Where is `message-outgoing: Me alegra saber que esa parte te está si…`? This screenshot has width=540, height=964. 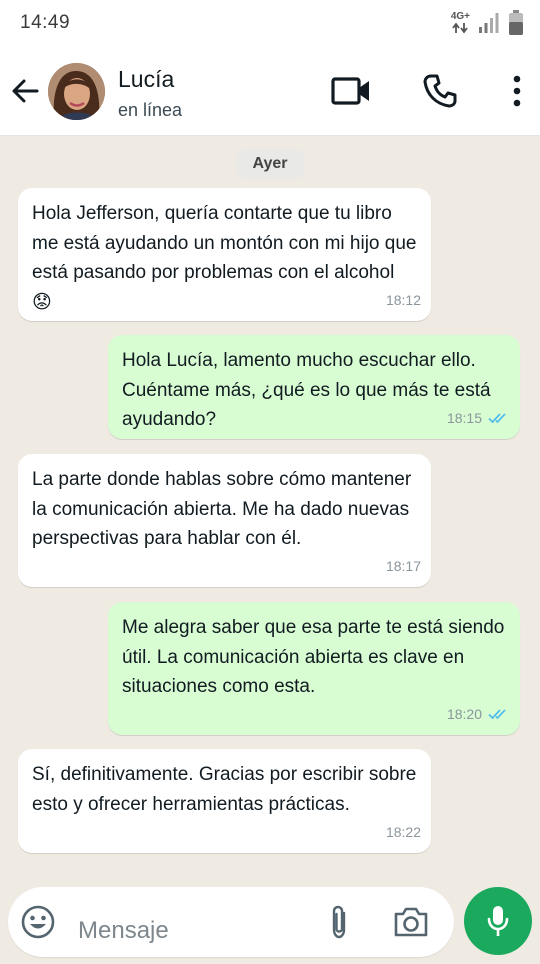 message-outgoing: Me alegra saber que esa parte te está si… is located at coordinates (314, 668).